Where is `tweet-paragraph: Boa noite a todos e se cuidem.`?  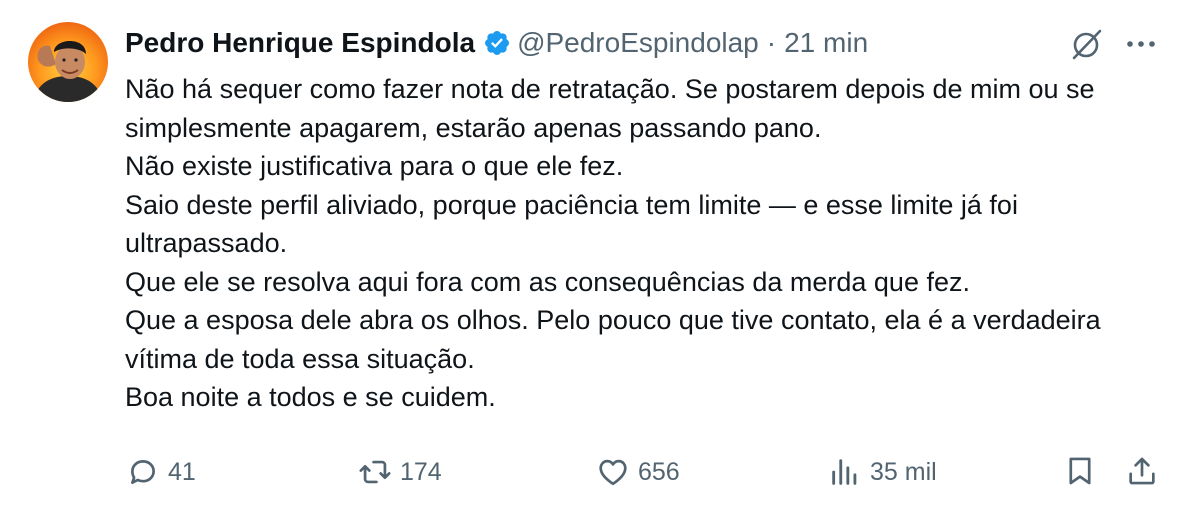
tweet-paragraph: Boa noite a todos e se cuidem. is located at coordinates (310, 397).